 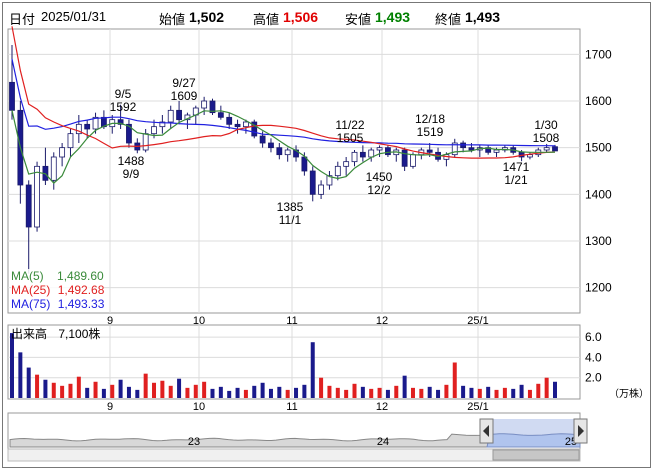 I want to click on ma5-legend: MA(5) 1,489.60, so click(x=57, y=276).